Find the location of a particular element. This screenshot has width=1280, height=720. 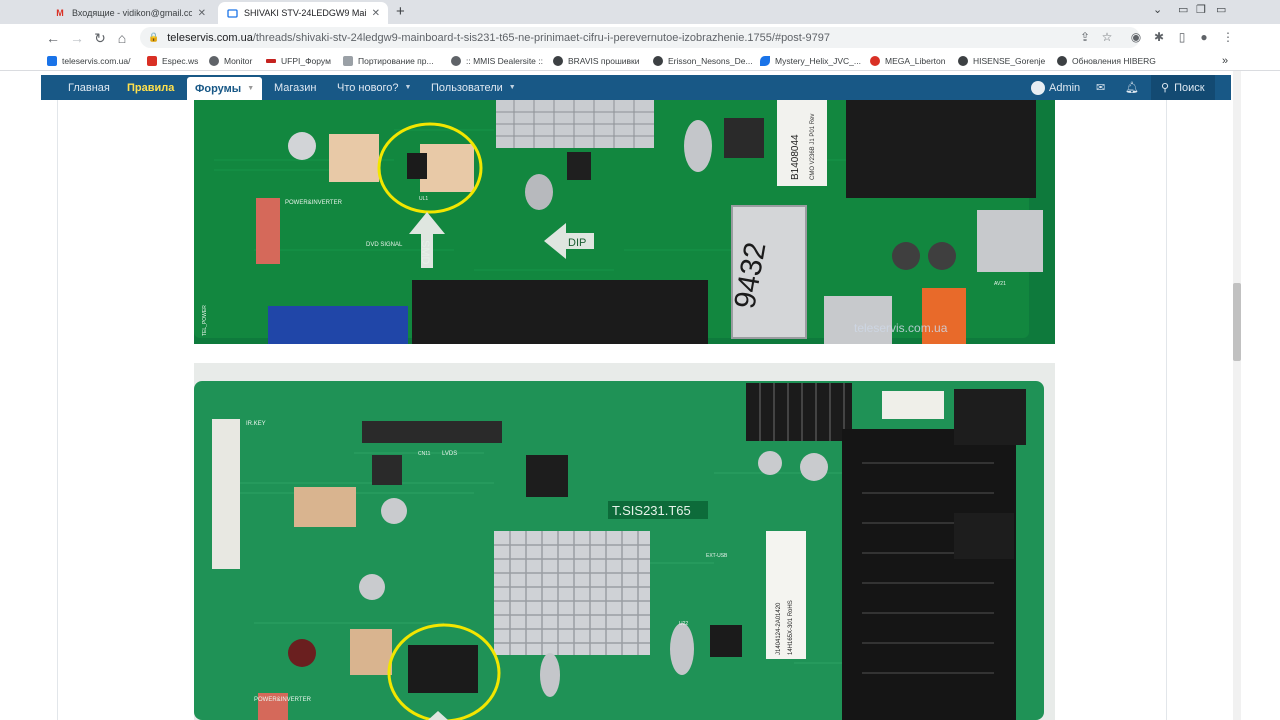

bookmark-label: Espec.ws is located at coordinates (180, 61).